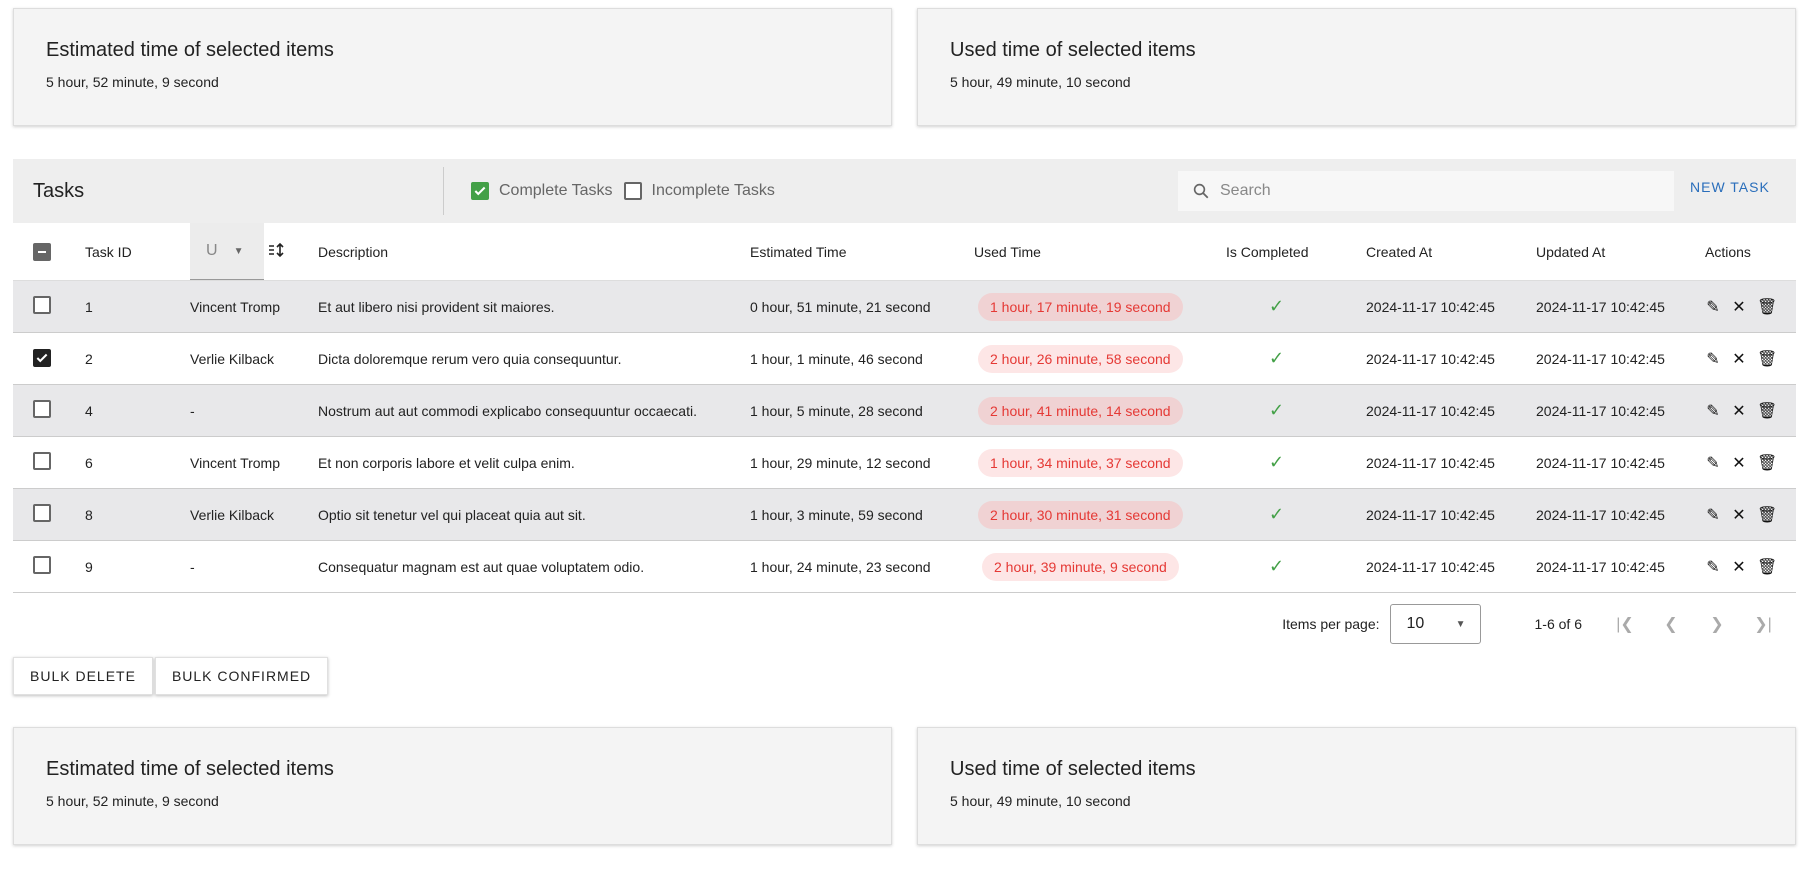 The height and width of the screenshot is (879, 1809). Describe the element at coordinates (1040, 82) in the screenshot. I see `used-time-value: 5 hour, 49 minute, 10 second` at that location.